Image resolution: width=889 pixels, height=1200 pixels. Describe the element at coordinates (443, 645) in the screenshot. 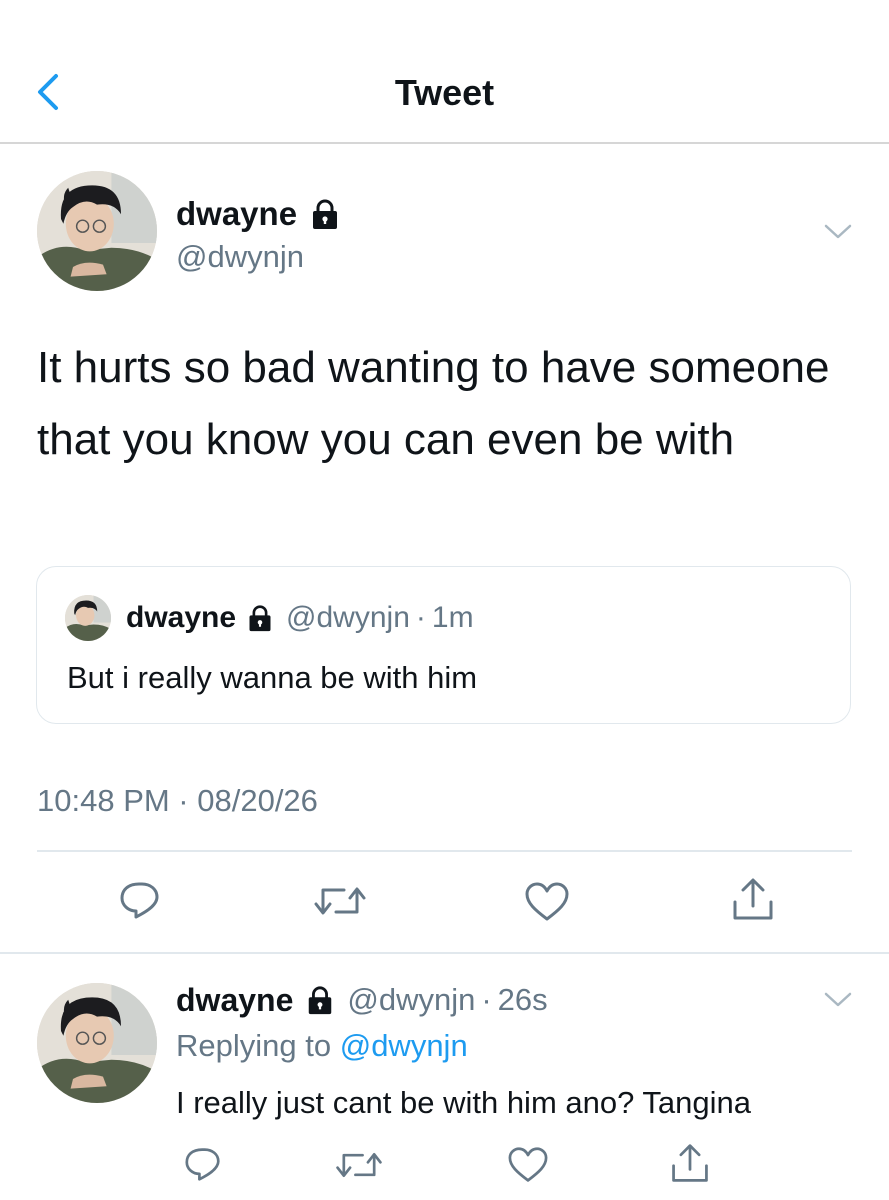

I see `quote-tweet-card` at that location.